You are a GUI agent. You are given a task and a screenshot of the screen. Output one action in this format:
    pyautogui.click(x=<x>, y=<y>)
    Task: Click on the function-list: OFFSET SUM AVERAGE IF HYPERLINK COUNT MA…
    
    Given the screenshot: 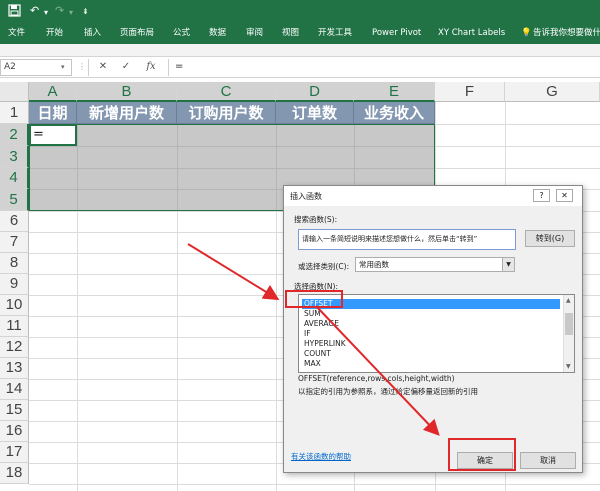 What is the action you would take?
    pyautogui.click(x=436, y=333)
    